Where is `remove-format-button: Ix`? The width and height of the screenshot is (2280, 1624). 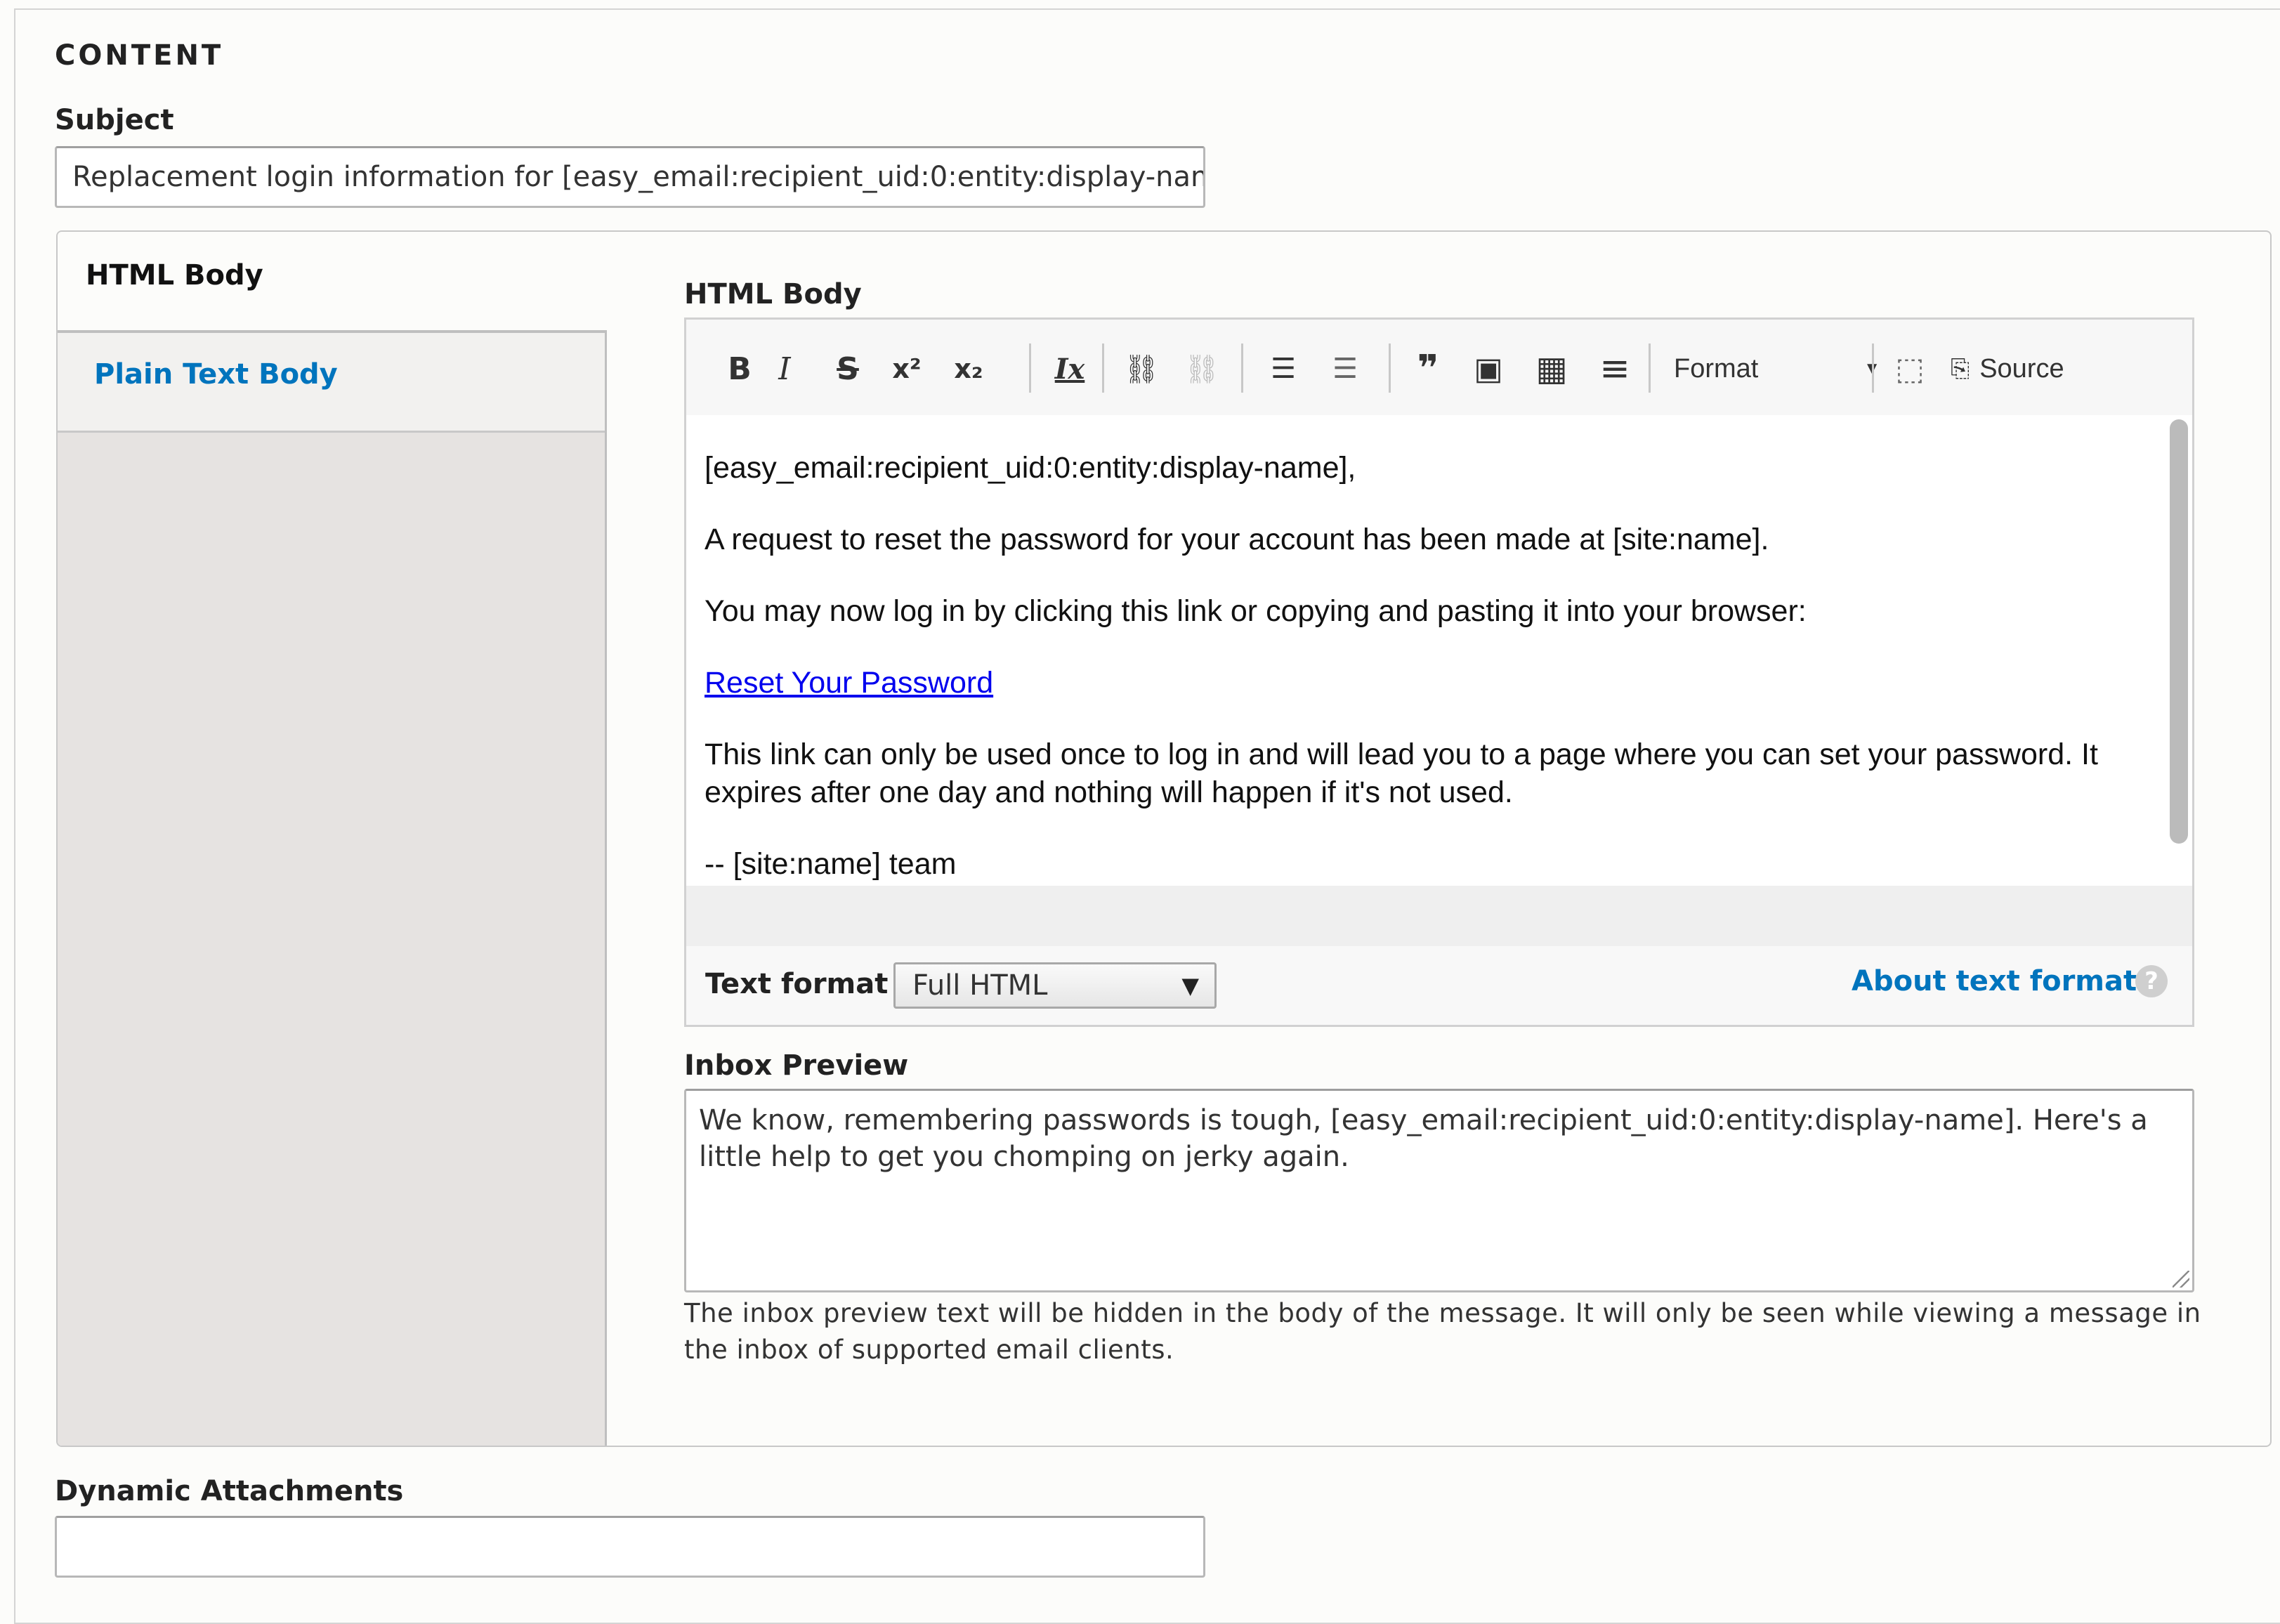 remove-format-button: Ix is located at coordinates (1070, 368).